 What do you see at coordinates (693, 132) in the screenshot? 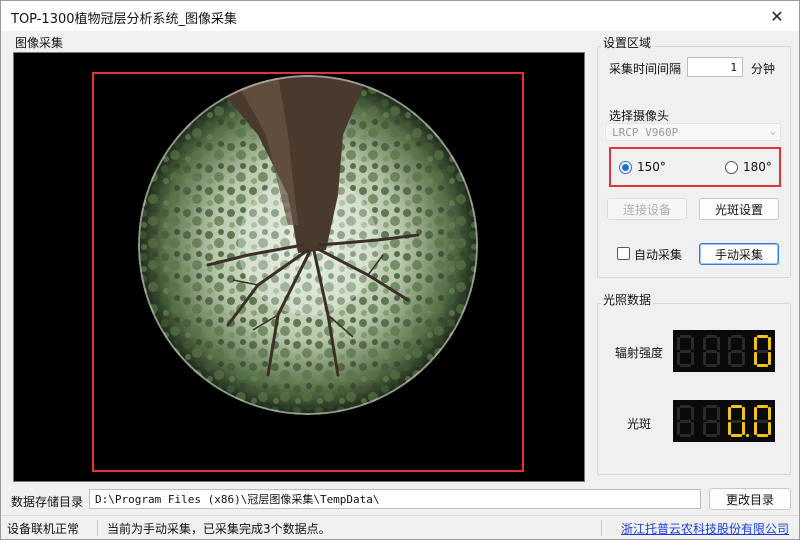
I see `camera-select: LRCP V960P ⌄` at bounding box center [693, 132].